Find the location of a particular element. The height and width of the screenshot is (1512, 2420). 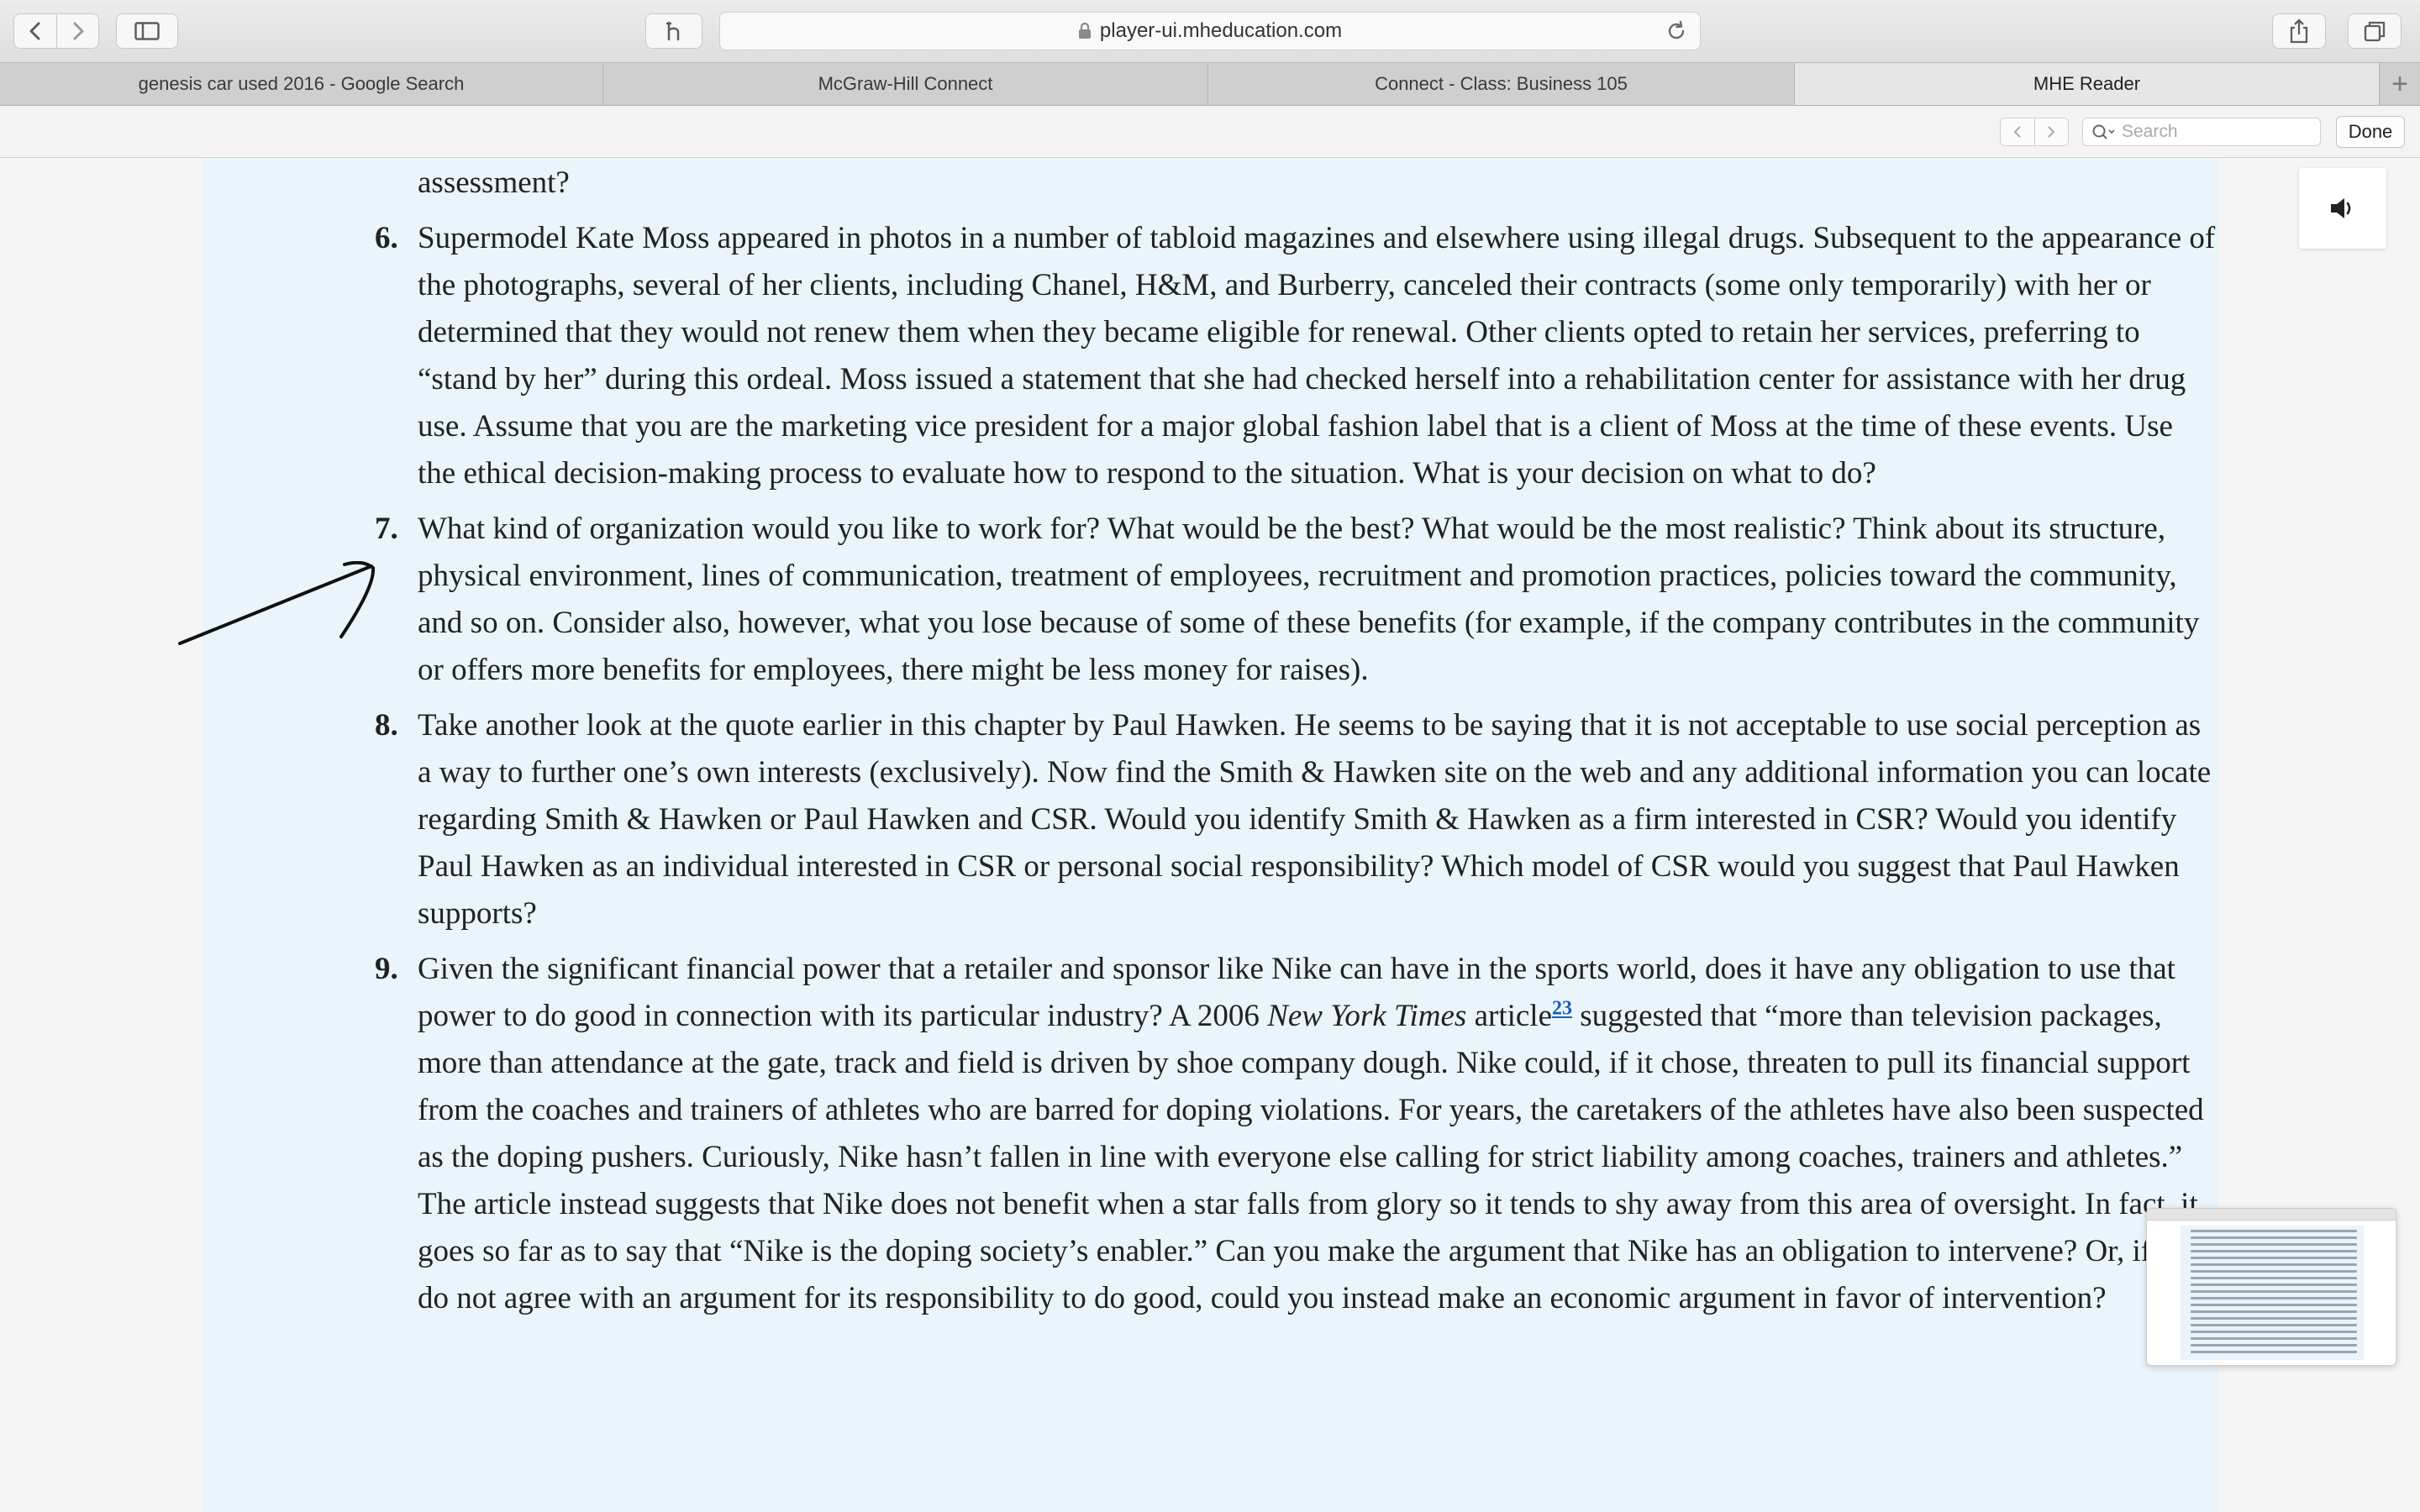

forward-button is located at coordinates (77, 31).